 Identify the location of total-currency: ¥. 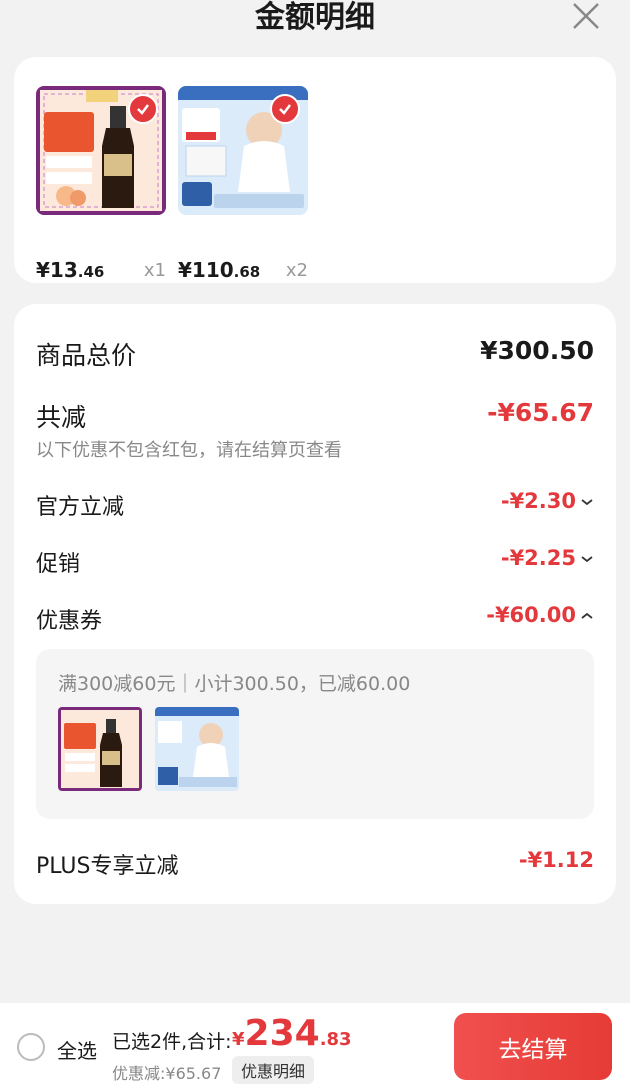
(238, 1039).